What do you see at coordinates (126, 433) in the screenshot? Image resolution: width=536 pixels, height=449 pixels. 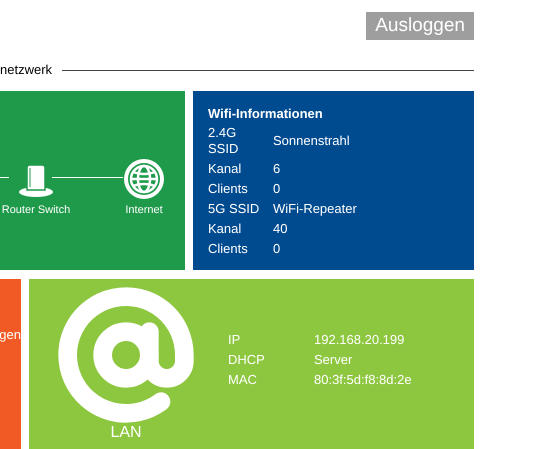 I see `lan-label: LAN` at bounding box center [126, 433].